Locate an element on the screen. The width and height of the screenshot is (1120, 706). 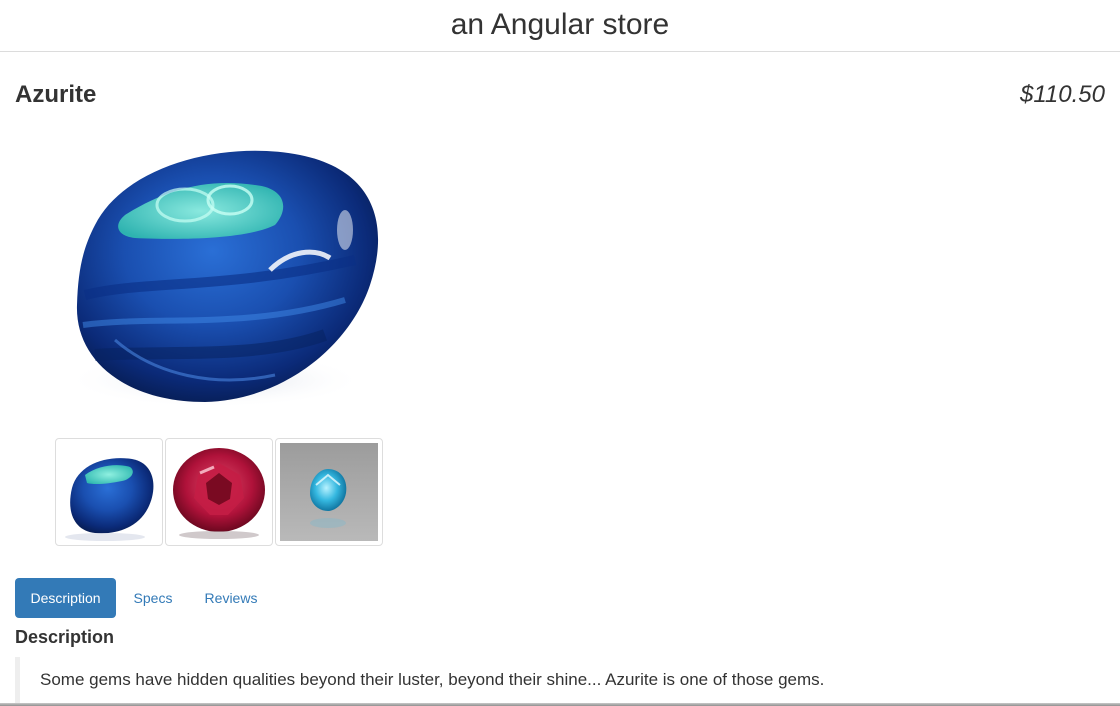
thumbnail-zircon is located at coordinates (329, 492).